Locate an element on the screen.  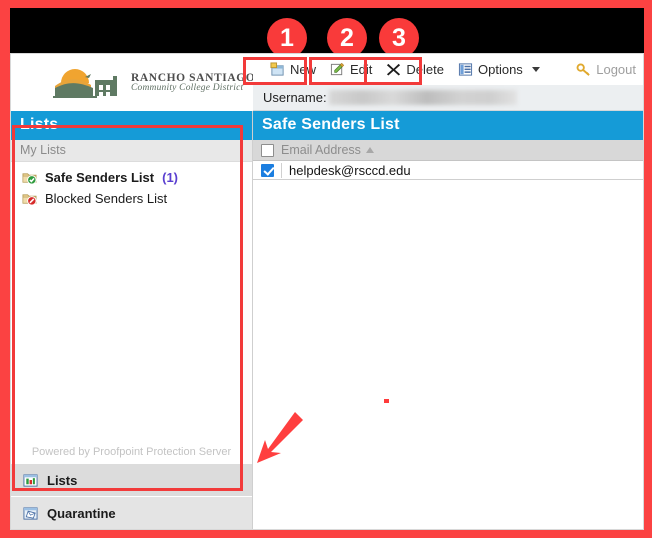
toolbar: New Edit Delete Options Logout is located at coordinates (448, 69).